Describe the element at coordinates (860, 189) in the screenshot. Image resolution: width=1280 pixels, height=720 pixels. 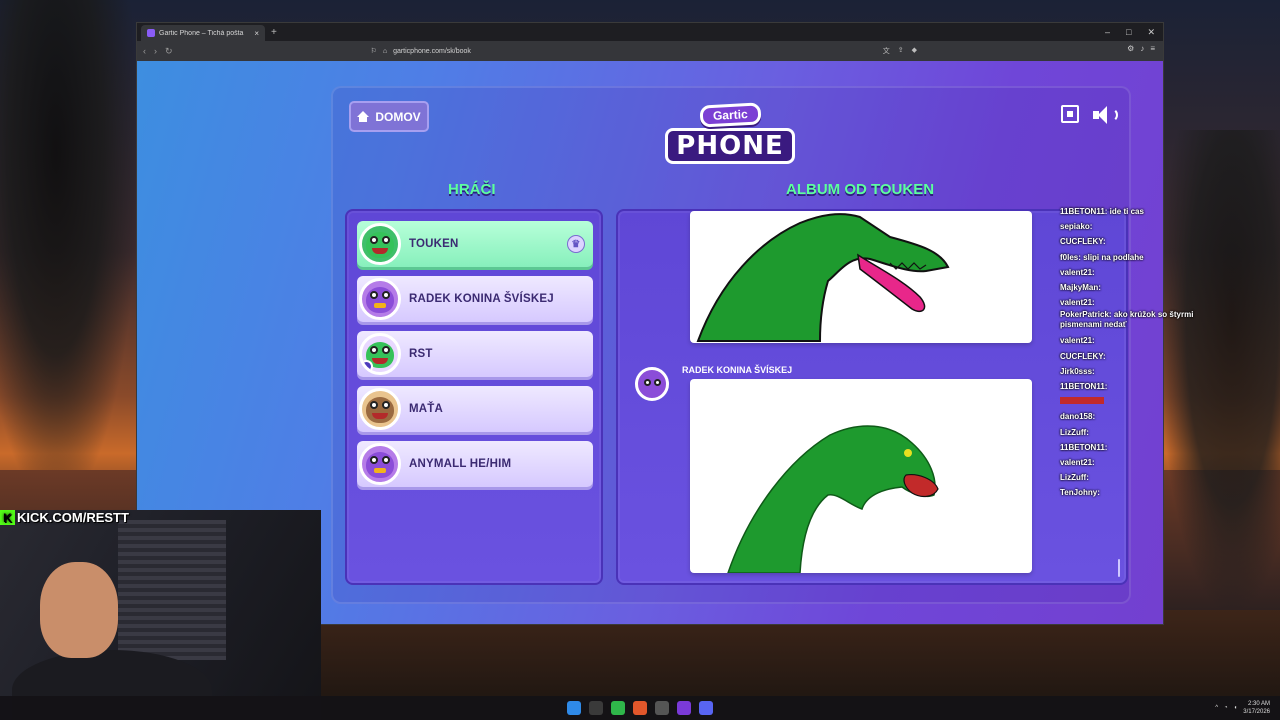
I see `album-heading: ALBUM OD TOUKEN` at that location.